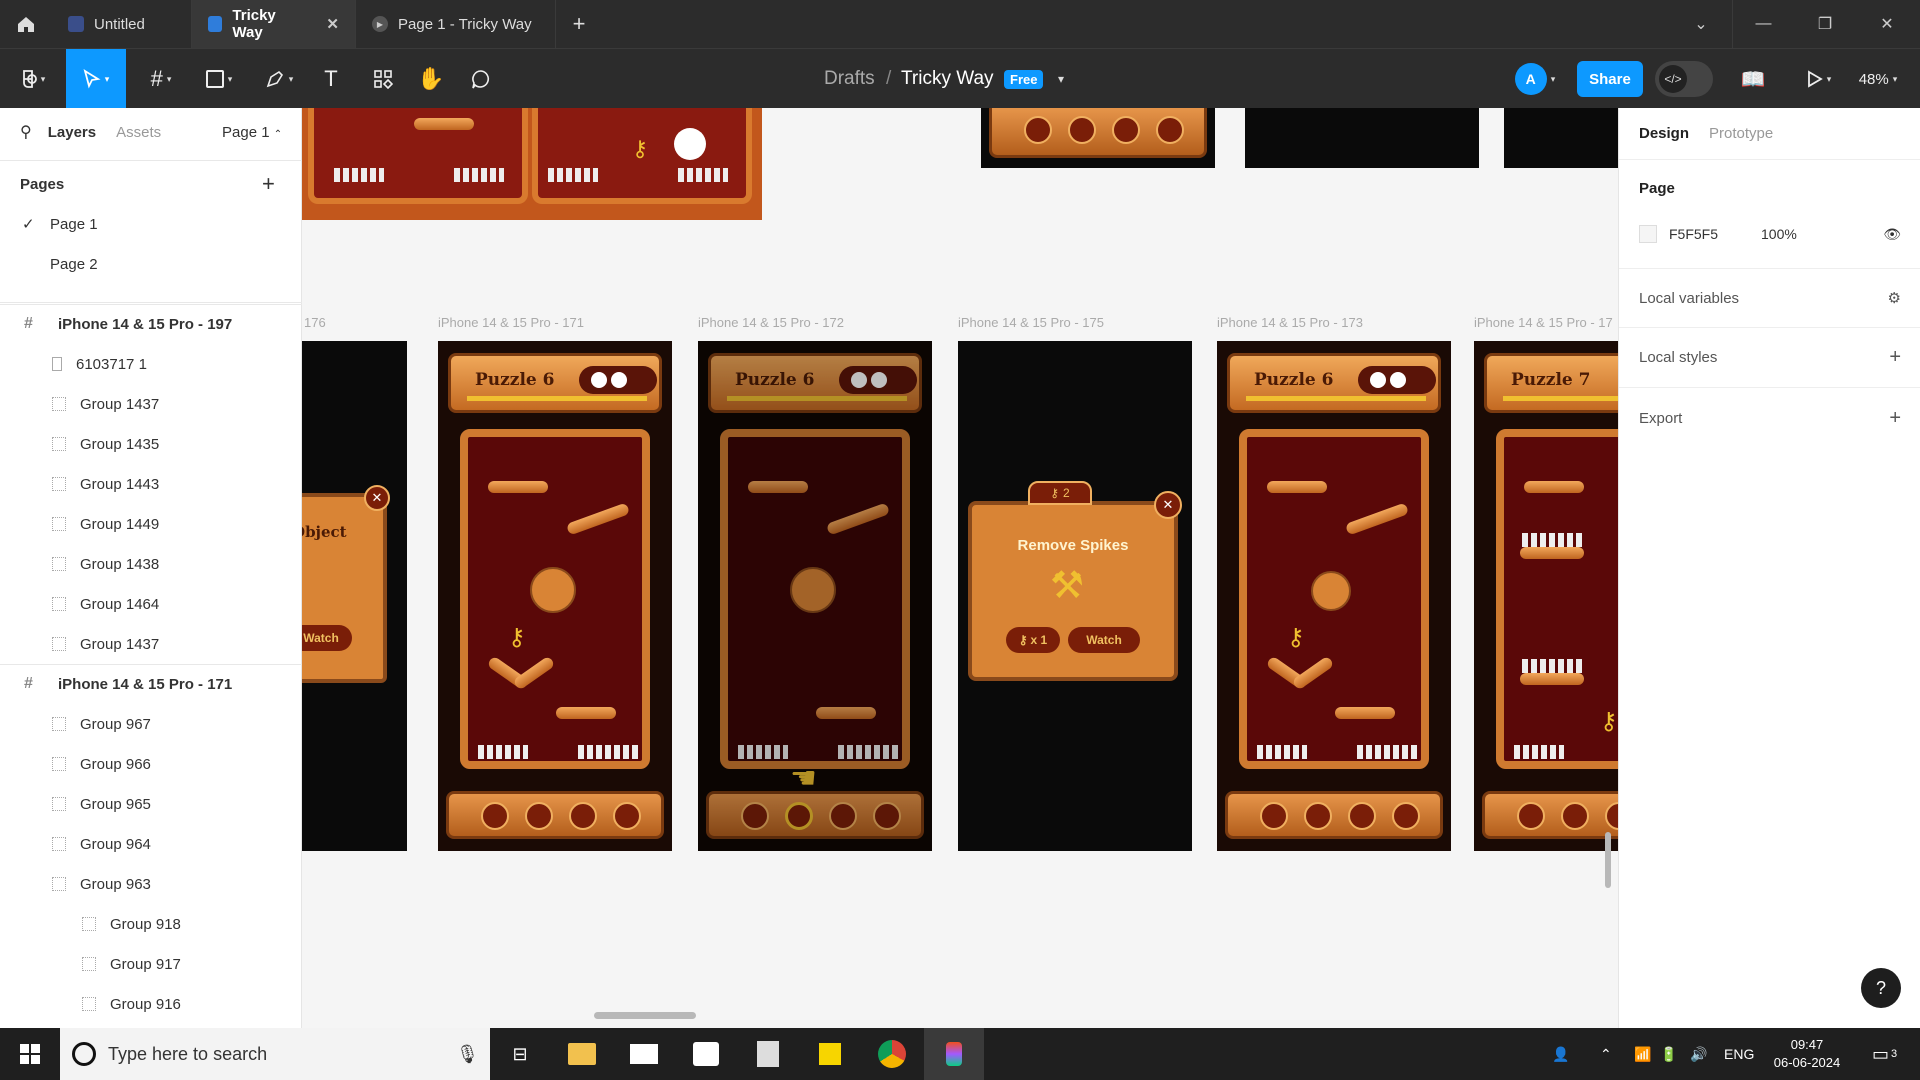  I want to click on clock: 09:47 06-06-2024, so click(1807, 1054).